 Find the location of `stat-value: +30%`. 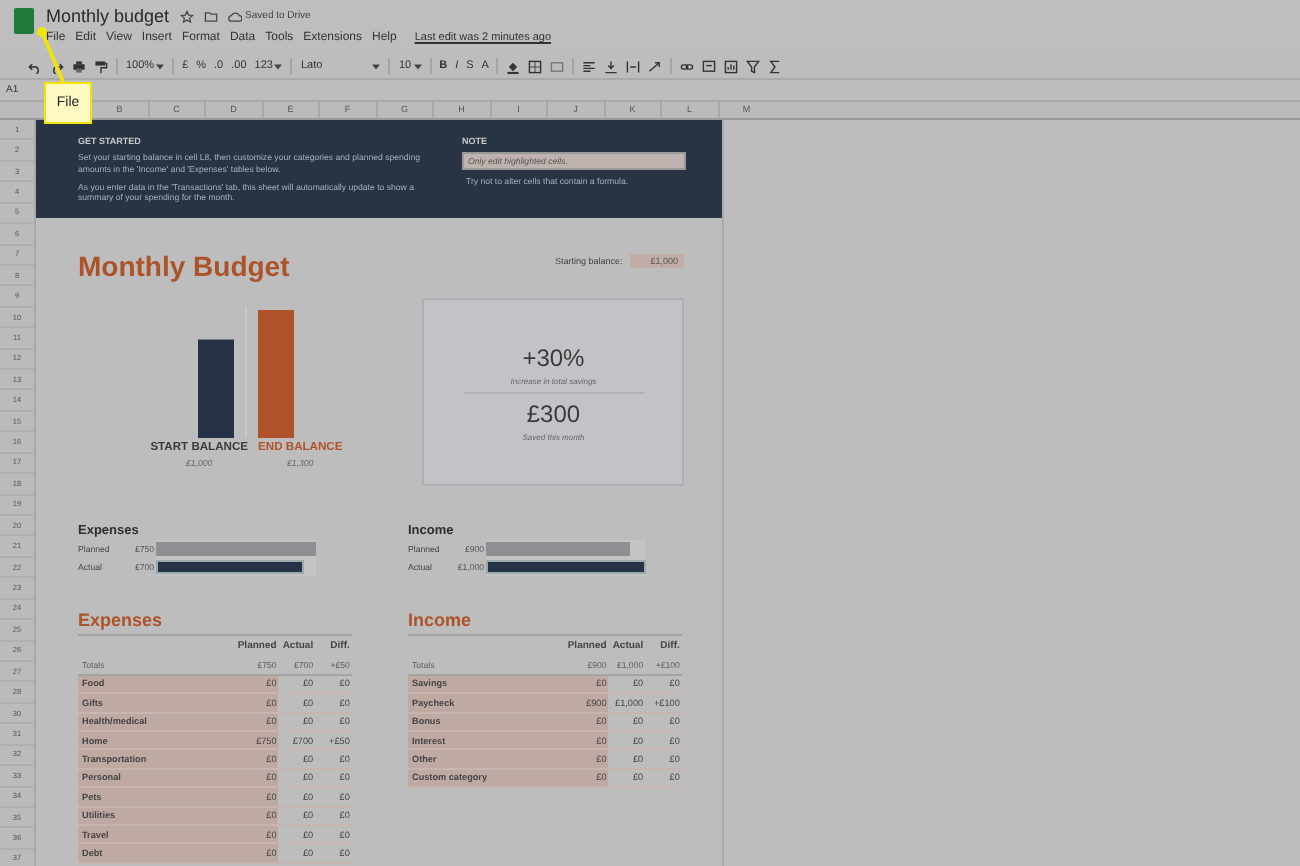

stat-value: +30% is located at coordinates (553, 357).